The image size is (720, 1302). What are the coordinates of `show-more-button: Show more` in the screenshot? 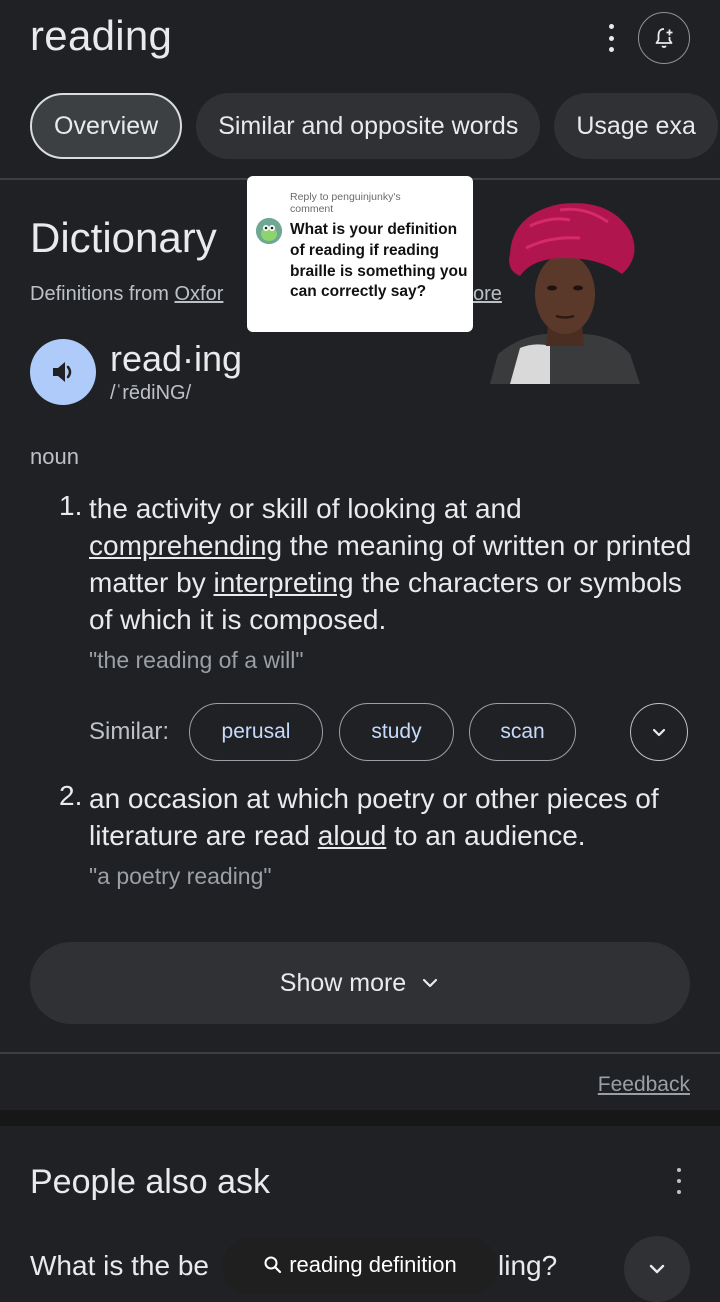 It's located at (360, 983).